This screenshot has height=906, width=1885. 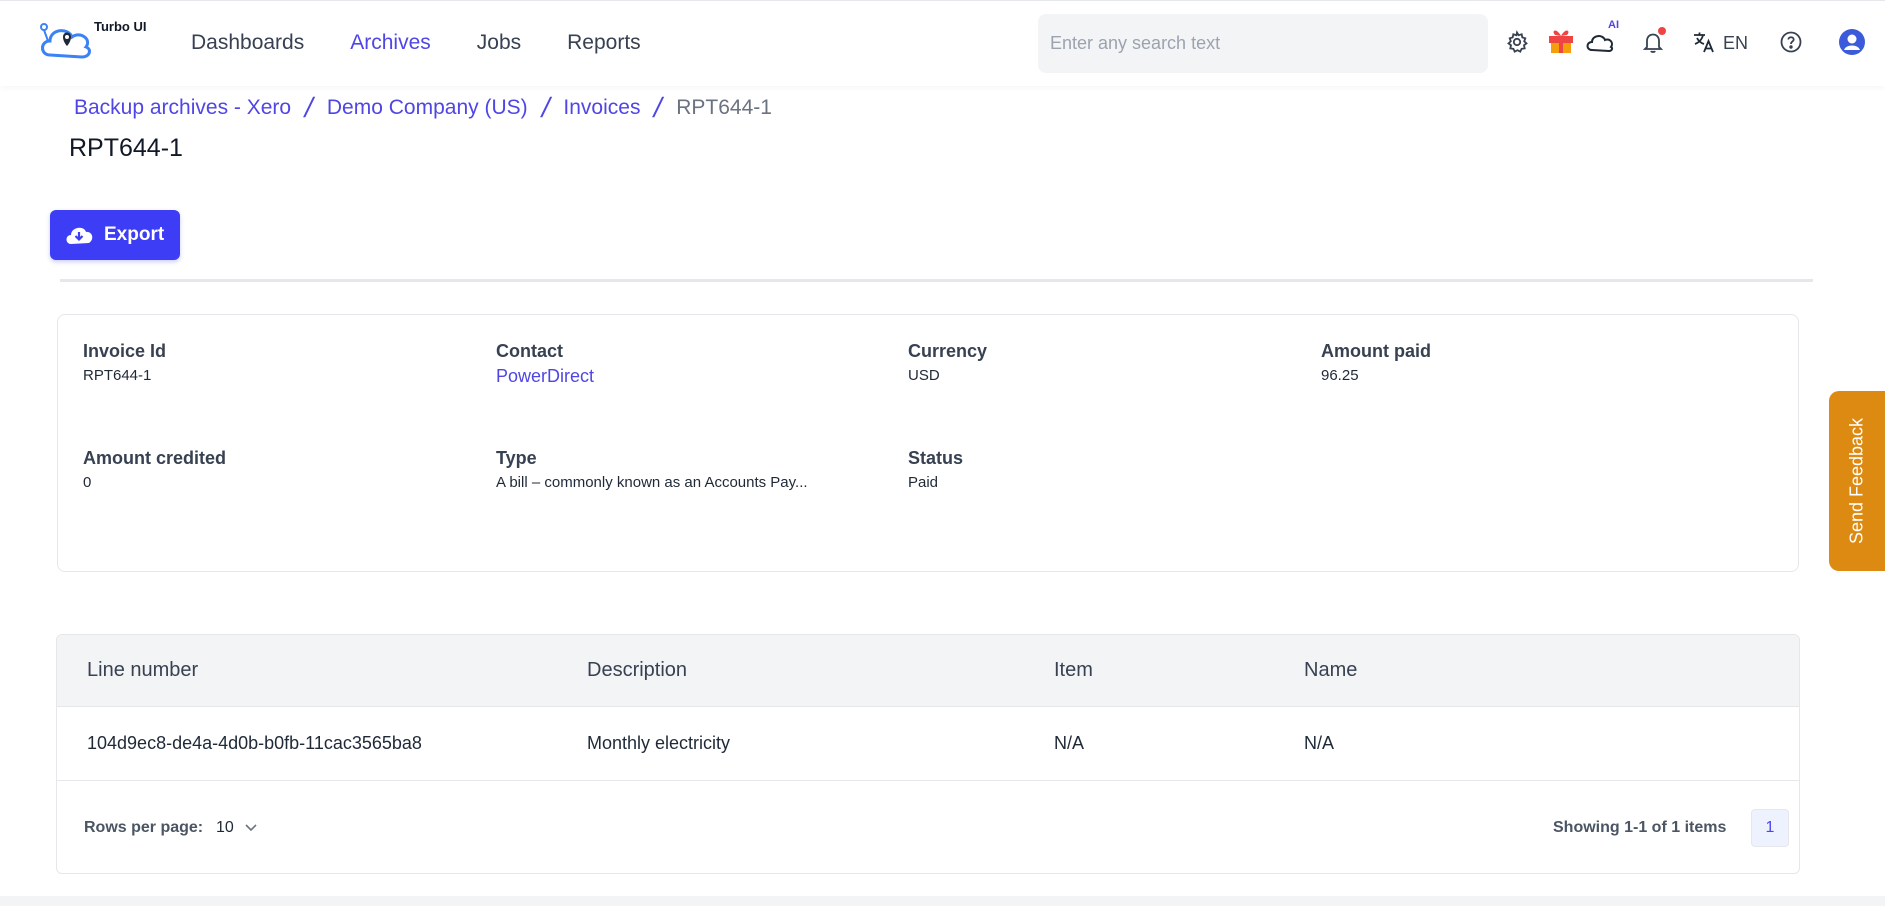 What do you see at coordinates (1770, 828) in the screenshot?
I see `page-button-1: 1` at bounding box center [1770, 828].